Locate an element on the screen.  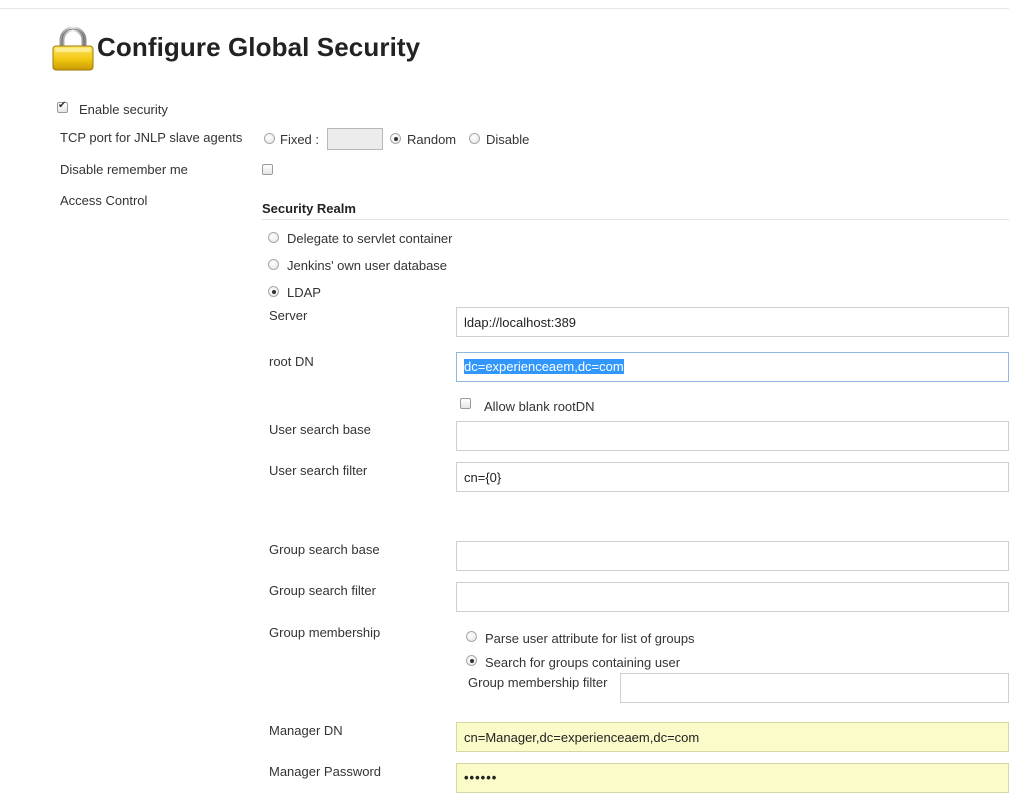
tcp-random-label: Random is located at coordinates (432, 139).